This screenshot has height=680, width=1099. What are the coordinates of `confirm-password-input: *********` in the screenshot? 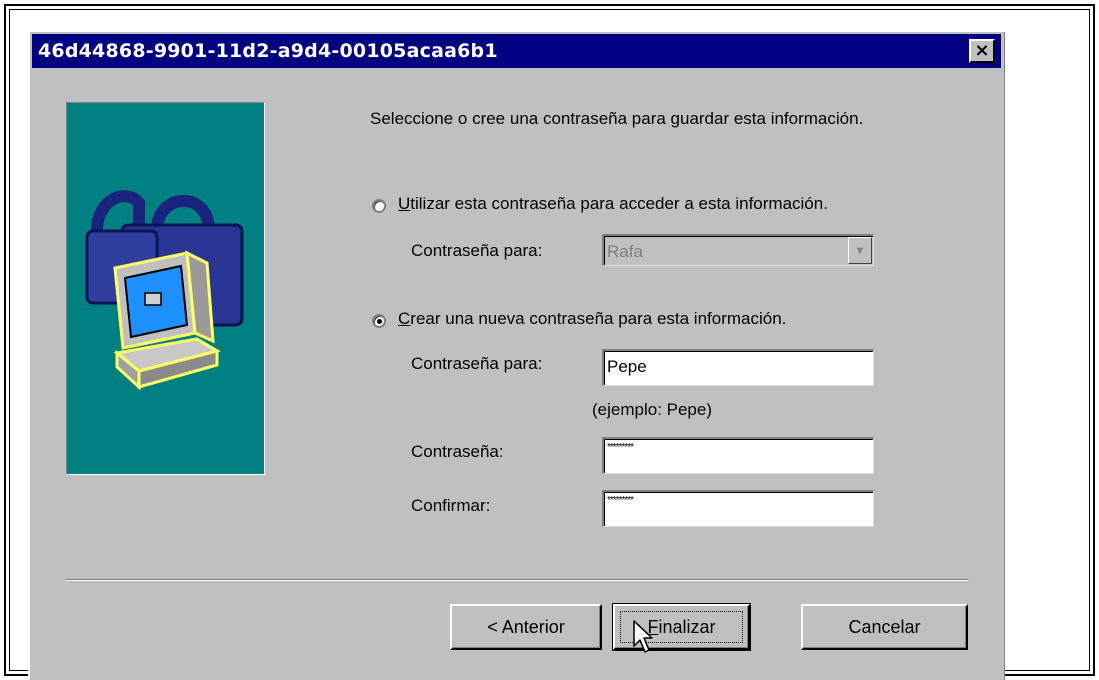 It's located at (738, 508).